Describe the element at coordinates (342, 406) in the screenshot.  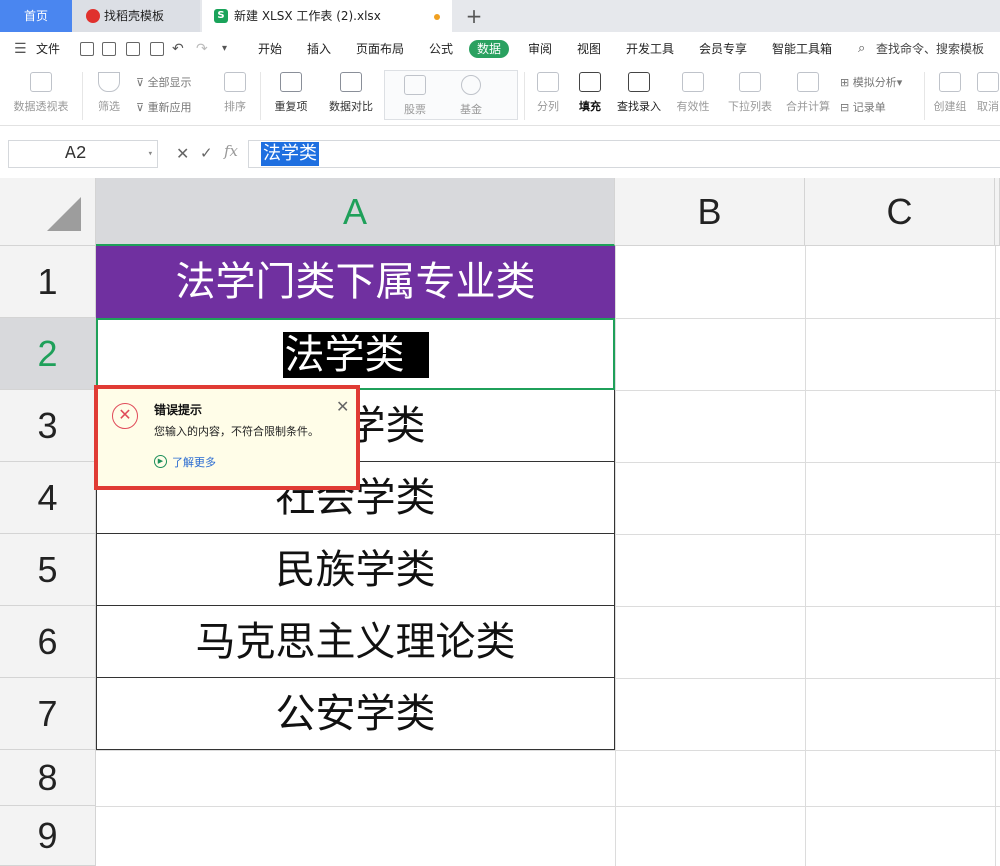
I see `close-icon: ✕` at that location.